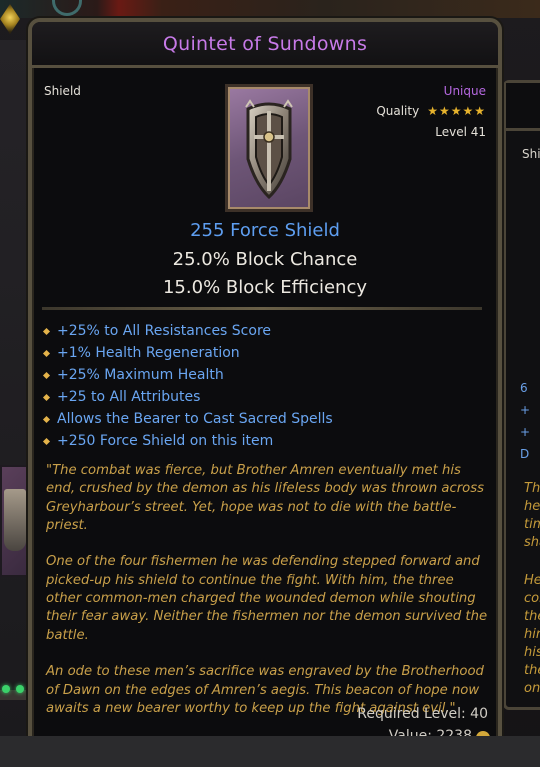  I want to click on comparison-affix: D, so click(525, 454).